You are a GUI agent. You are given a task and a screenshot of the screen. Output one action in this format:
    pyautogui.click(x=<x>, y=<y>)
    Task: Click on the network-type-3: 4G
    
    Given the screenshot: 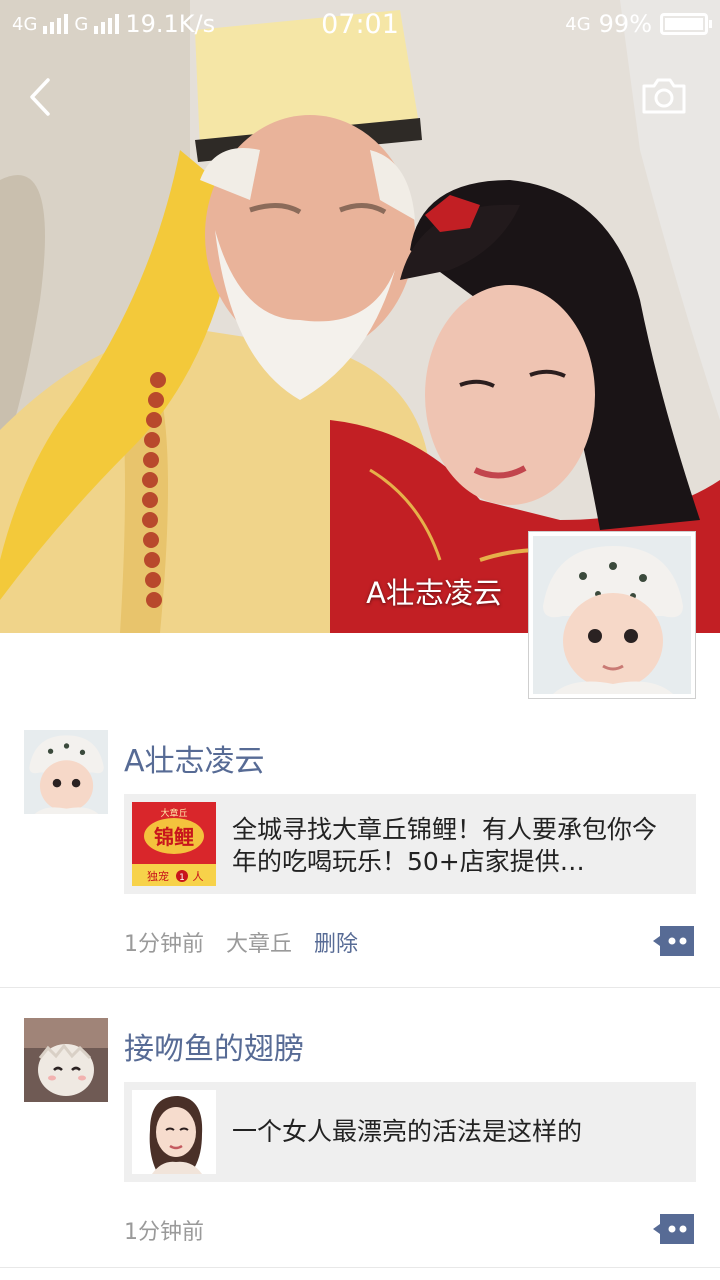 What is the action you would take?
    pyautogui.click(x=578, y=24)
    